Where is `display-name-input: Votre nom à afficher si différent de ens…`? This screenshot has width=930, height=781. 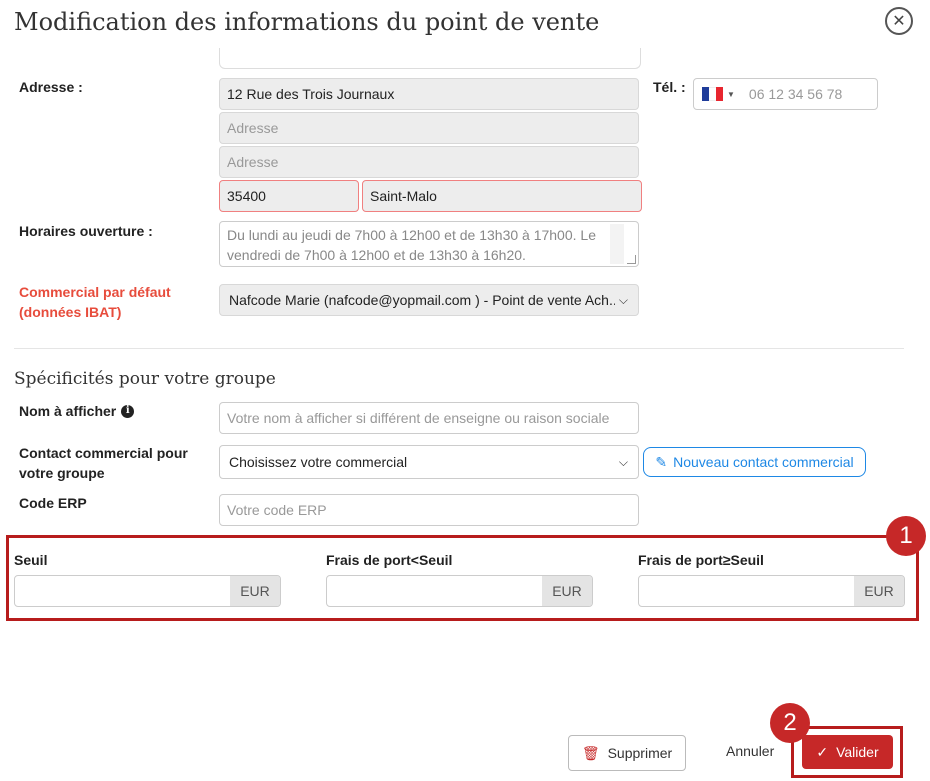 display-name-input: Votre nom à afficher si différent de ens… is located at coordinates (429, 418).